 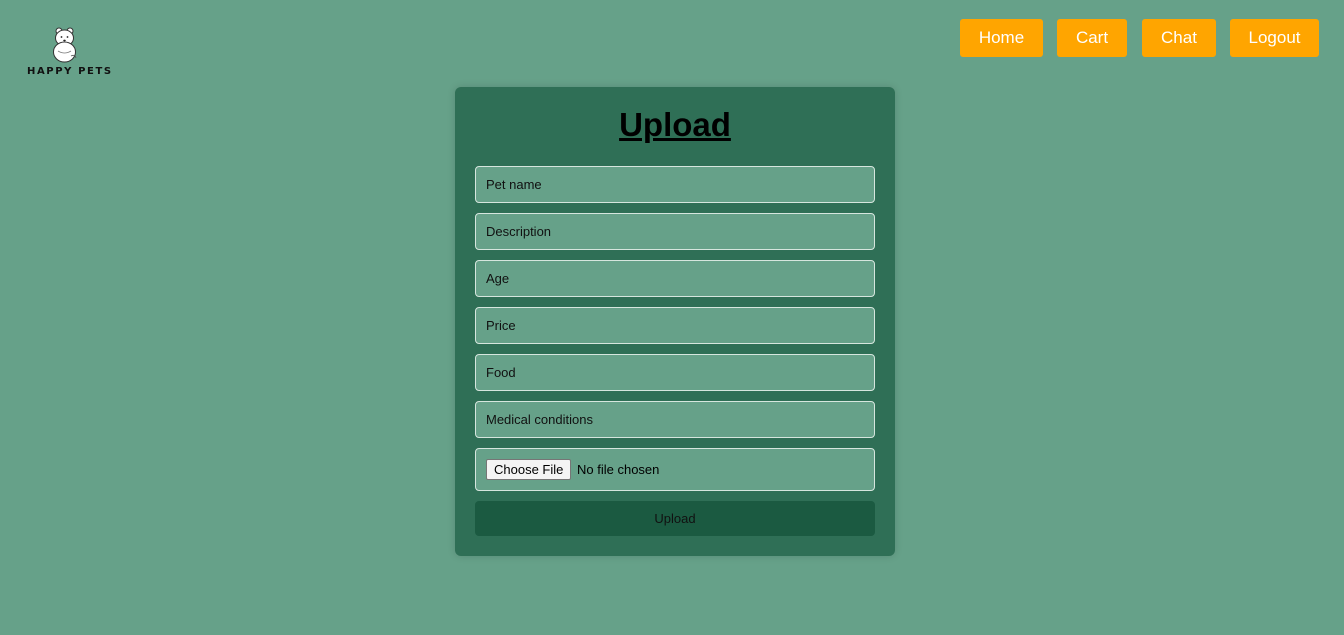 I want to click on nav-logout-button: Logout, so click(x=1274, y=38).